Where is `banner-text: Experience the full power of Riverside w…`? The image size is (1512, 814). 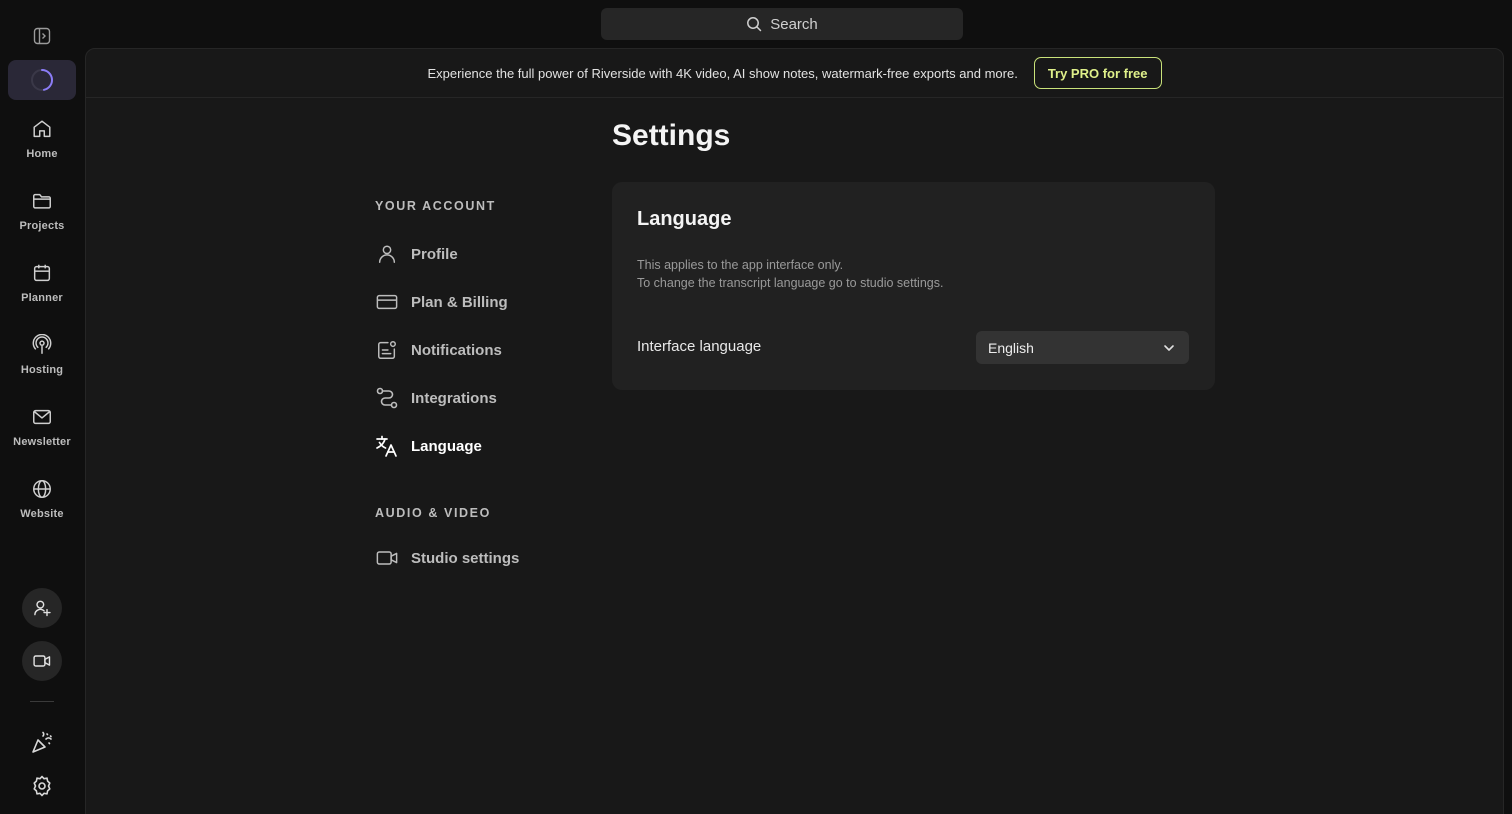 banner-text: Experience the full power of Riverside w… is located at coordinates (722, 73).